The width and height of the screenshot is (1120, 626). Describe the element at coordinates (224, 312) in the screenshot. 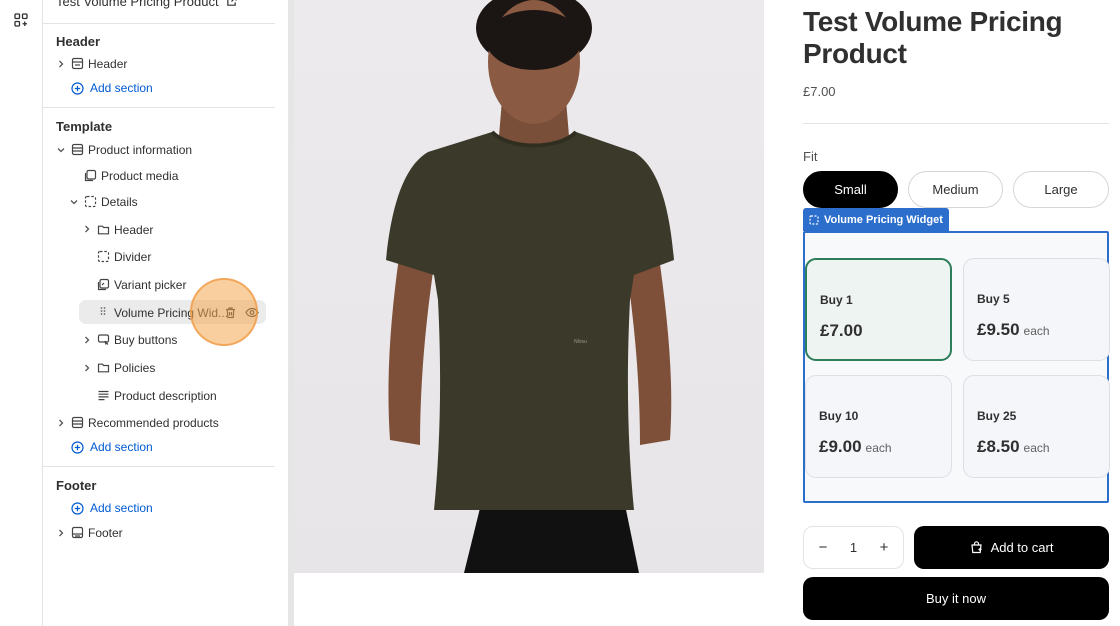

I see `click-cursor-indicator` at that location.